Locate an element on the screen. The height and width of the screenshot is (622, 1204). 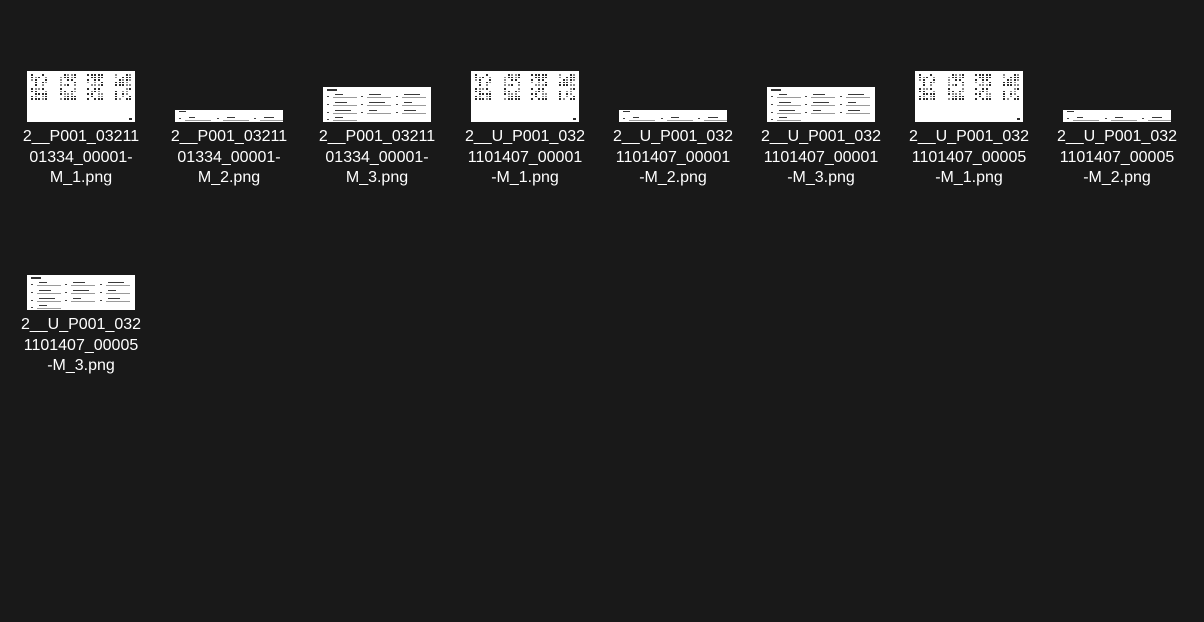
file-name: 2__U_P001_032 1101407_00001 -M_2.png is located at coordinates (673, 158).